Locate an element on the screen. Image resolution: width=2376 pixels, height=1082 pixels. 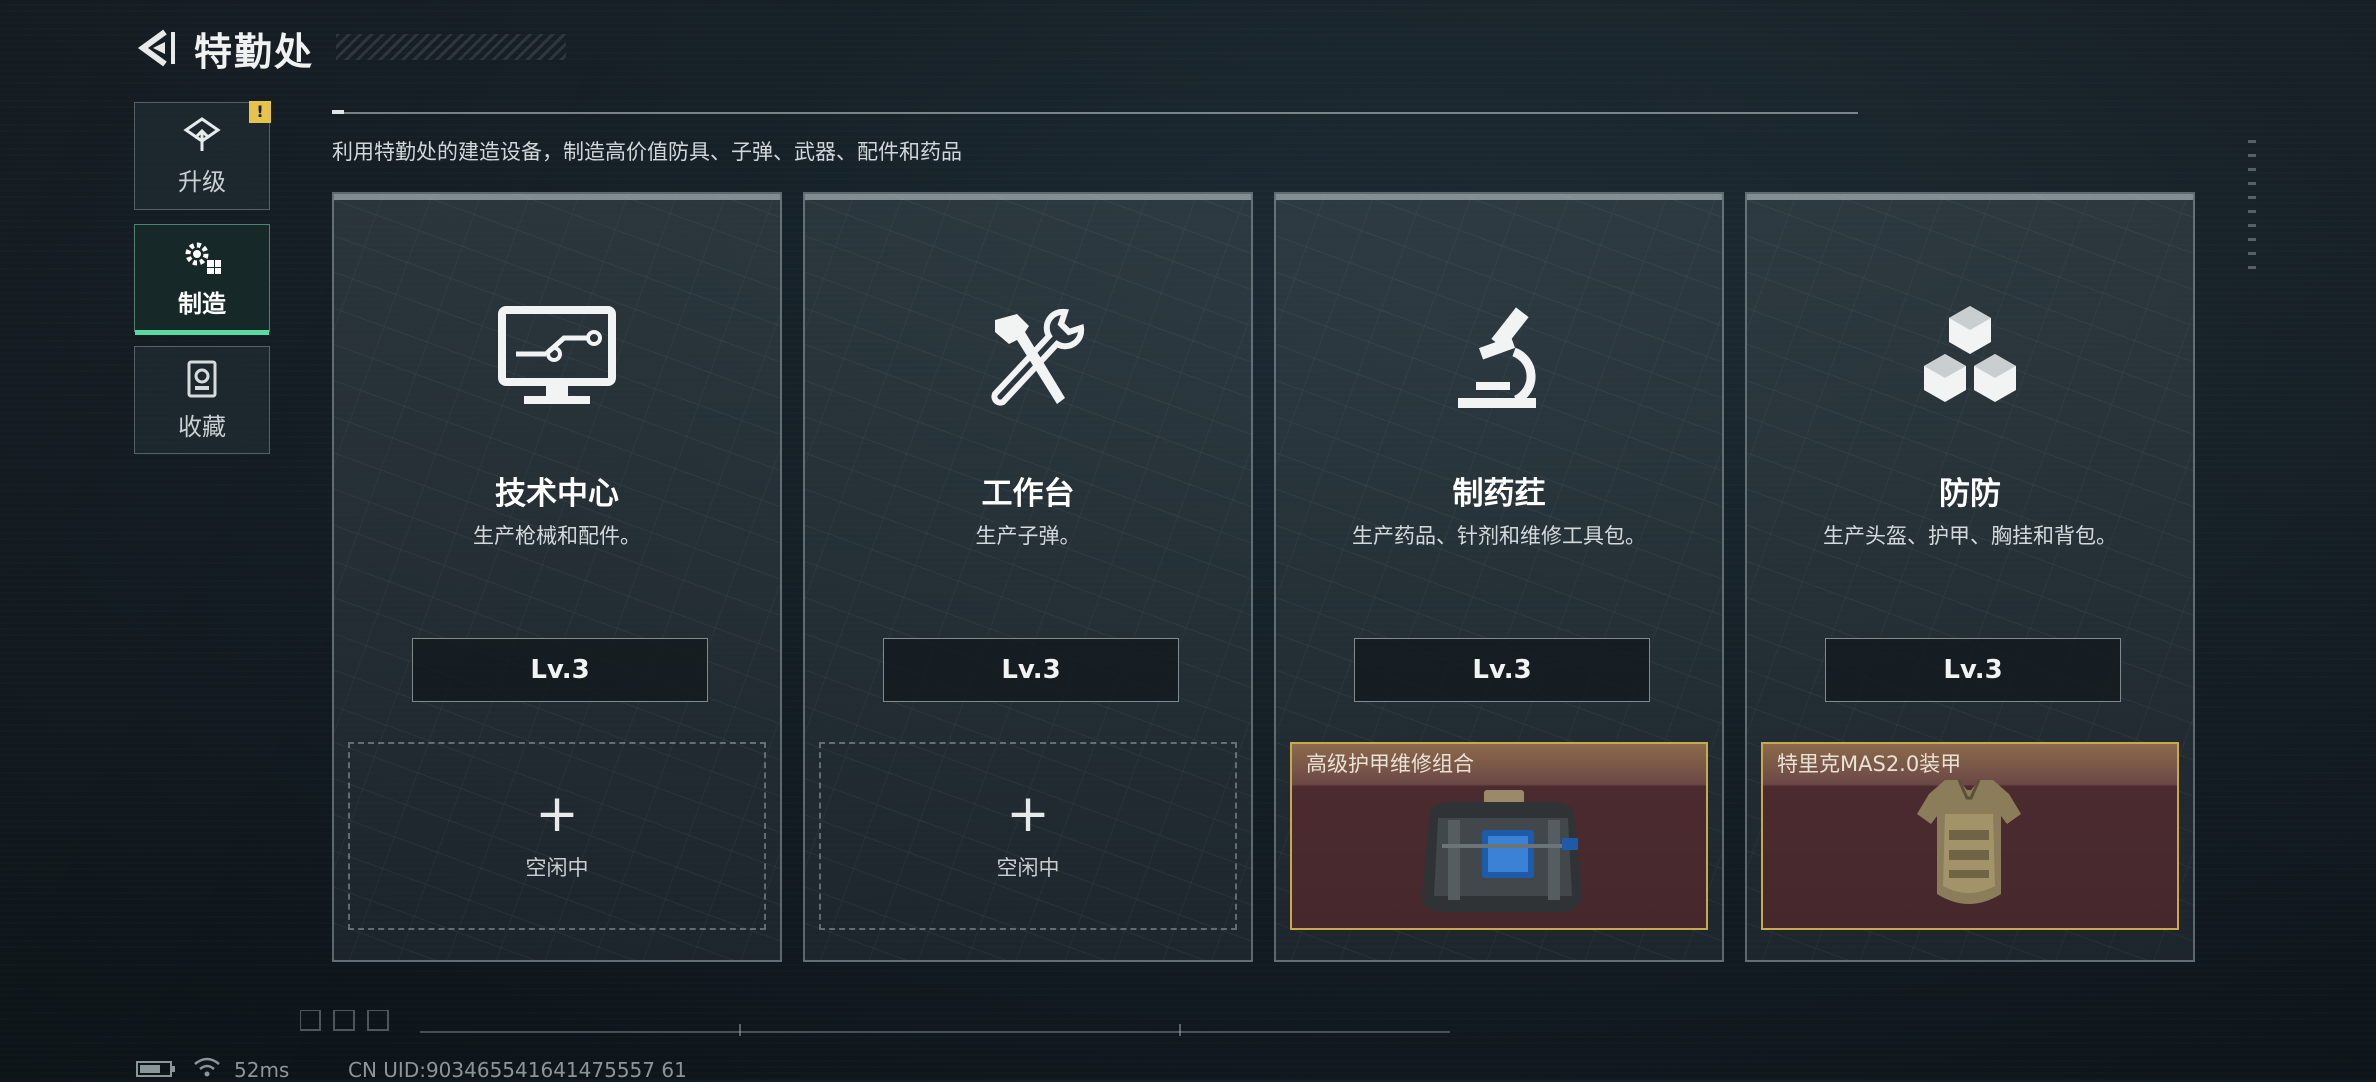
station-card-armory: 防防 生产头盔、护甲、胸挂和背包。 Lv.3 特里克MAS2.0装甲 is located at coordinates (1970, 577).